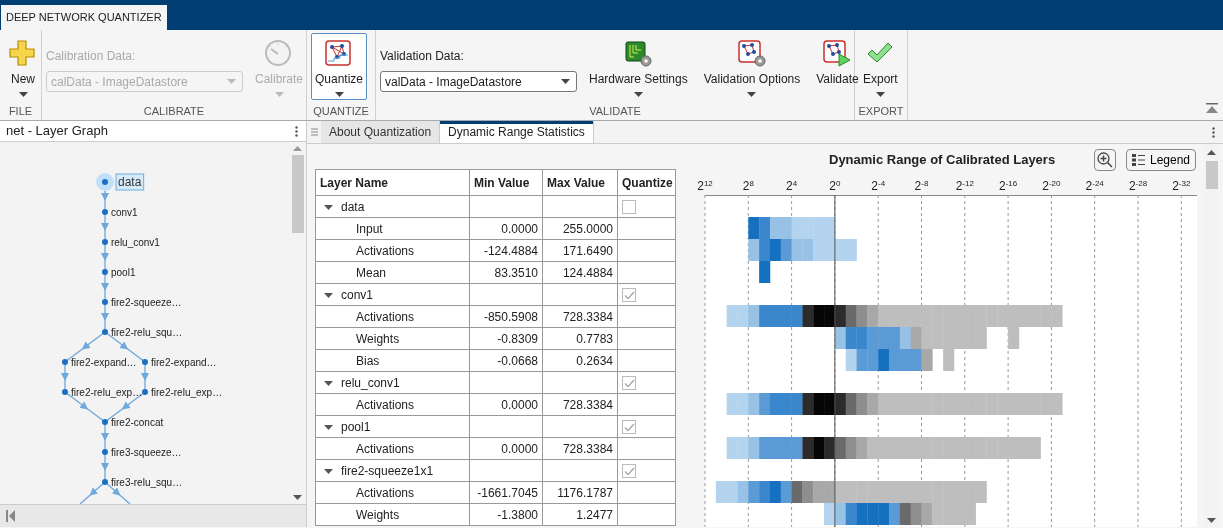  I want to click on node-label: pool1, so click(123, 272).